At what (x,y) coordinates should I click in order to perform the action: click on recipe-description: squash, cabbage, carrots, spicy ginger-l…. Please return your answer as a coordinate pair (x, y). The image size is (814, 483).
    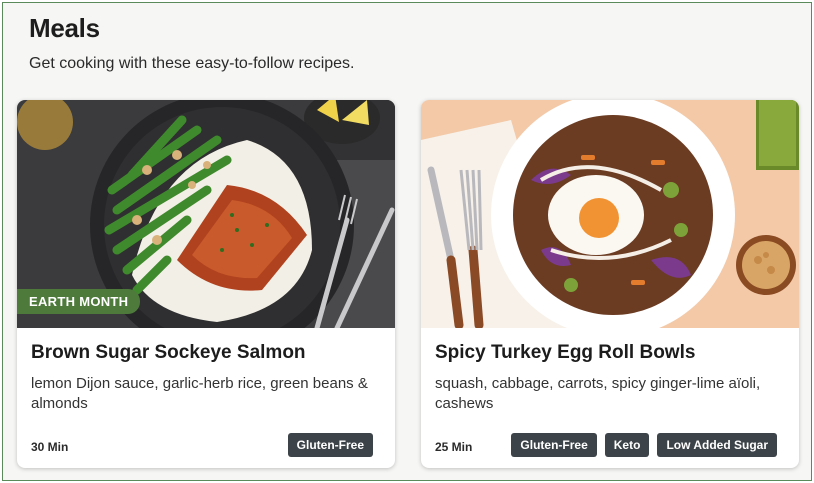
    Looking at the image, I should click on (598, 393).